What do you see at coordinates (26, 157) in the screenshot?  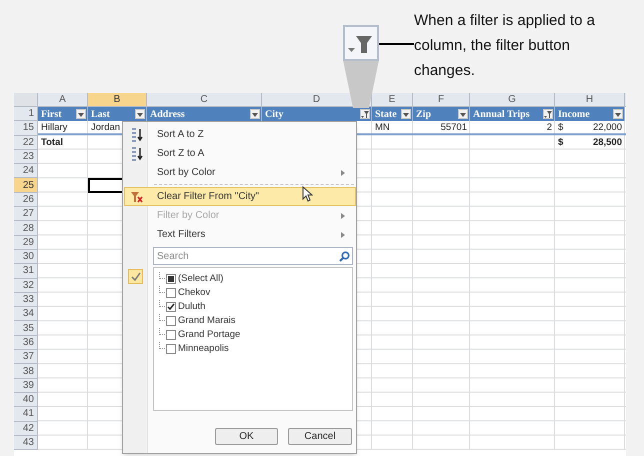 I see `row-header: 23` at bounding box center [26, 157].